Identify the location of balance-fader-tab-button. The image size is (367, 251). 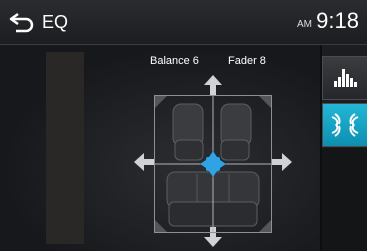
(344, 125).